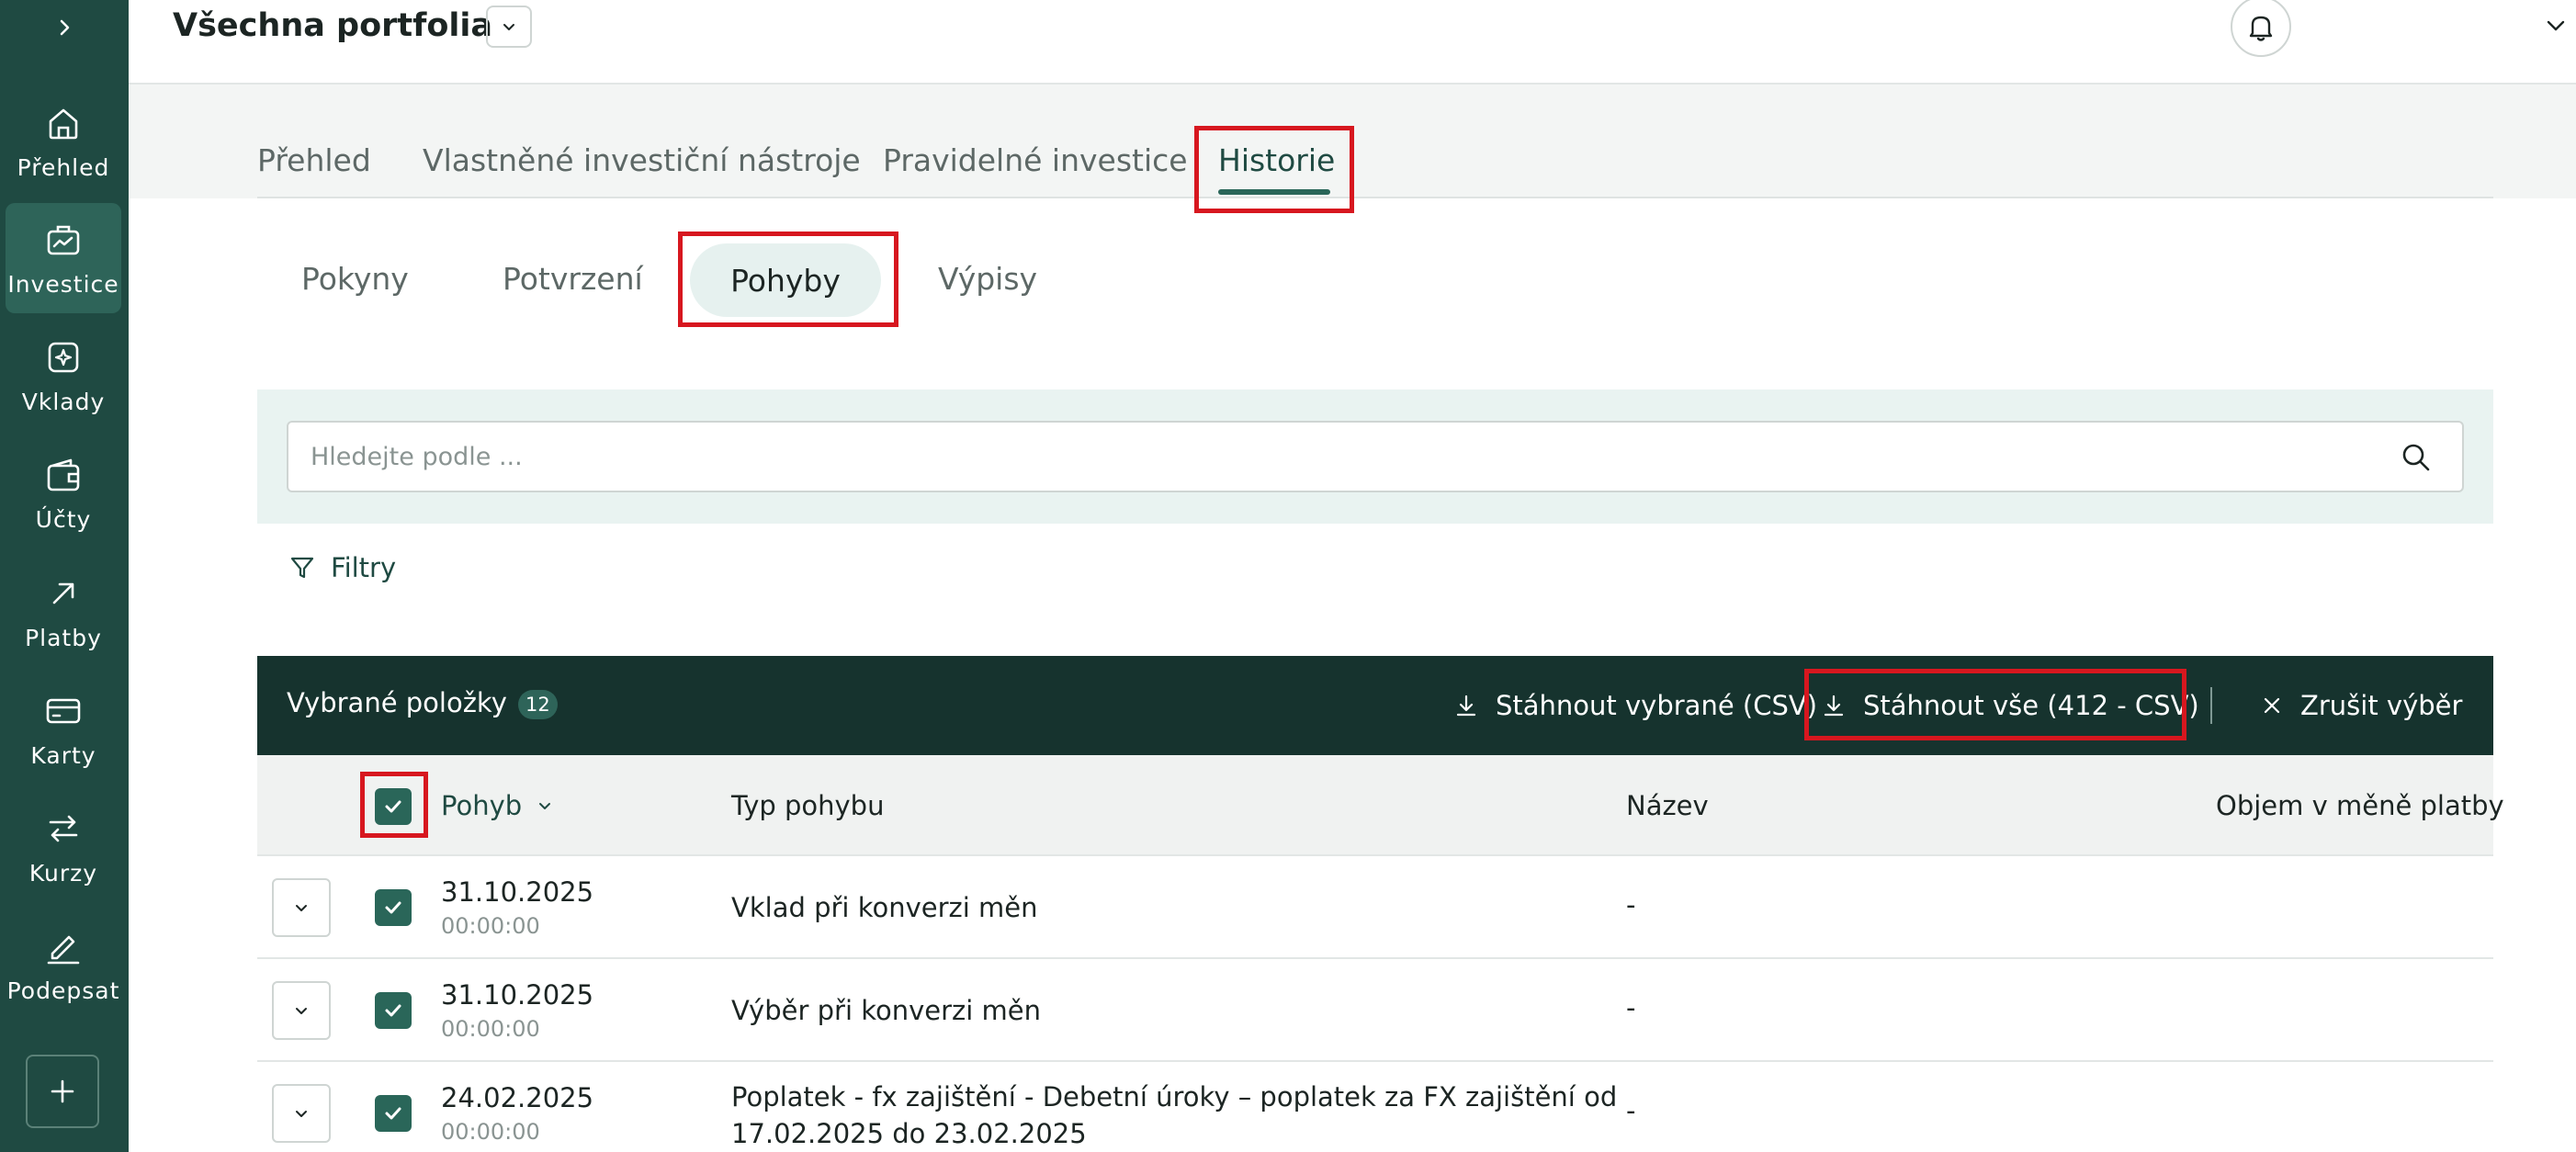  I want to click on chevron-right-icon, so click(65, 28).